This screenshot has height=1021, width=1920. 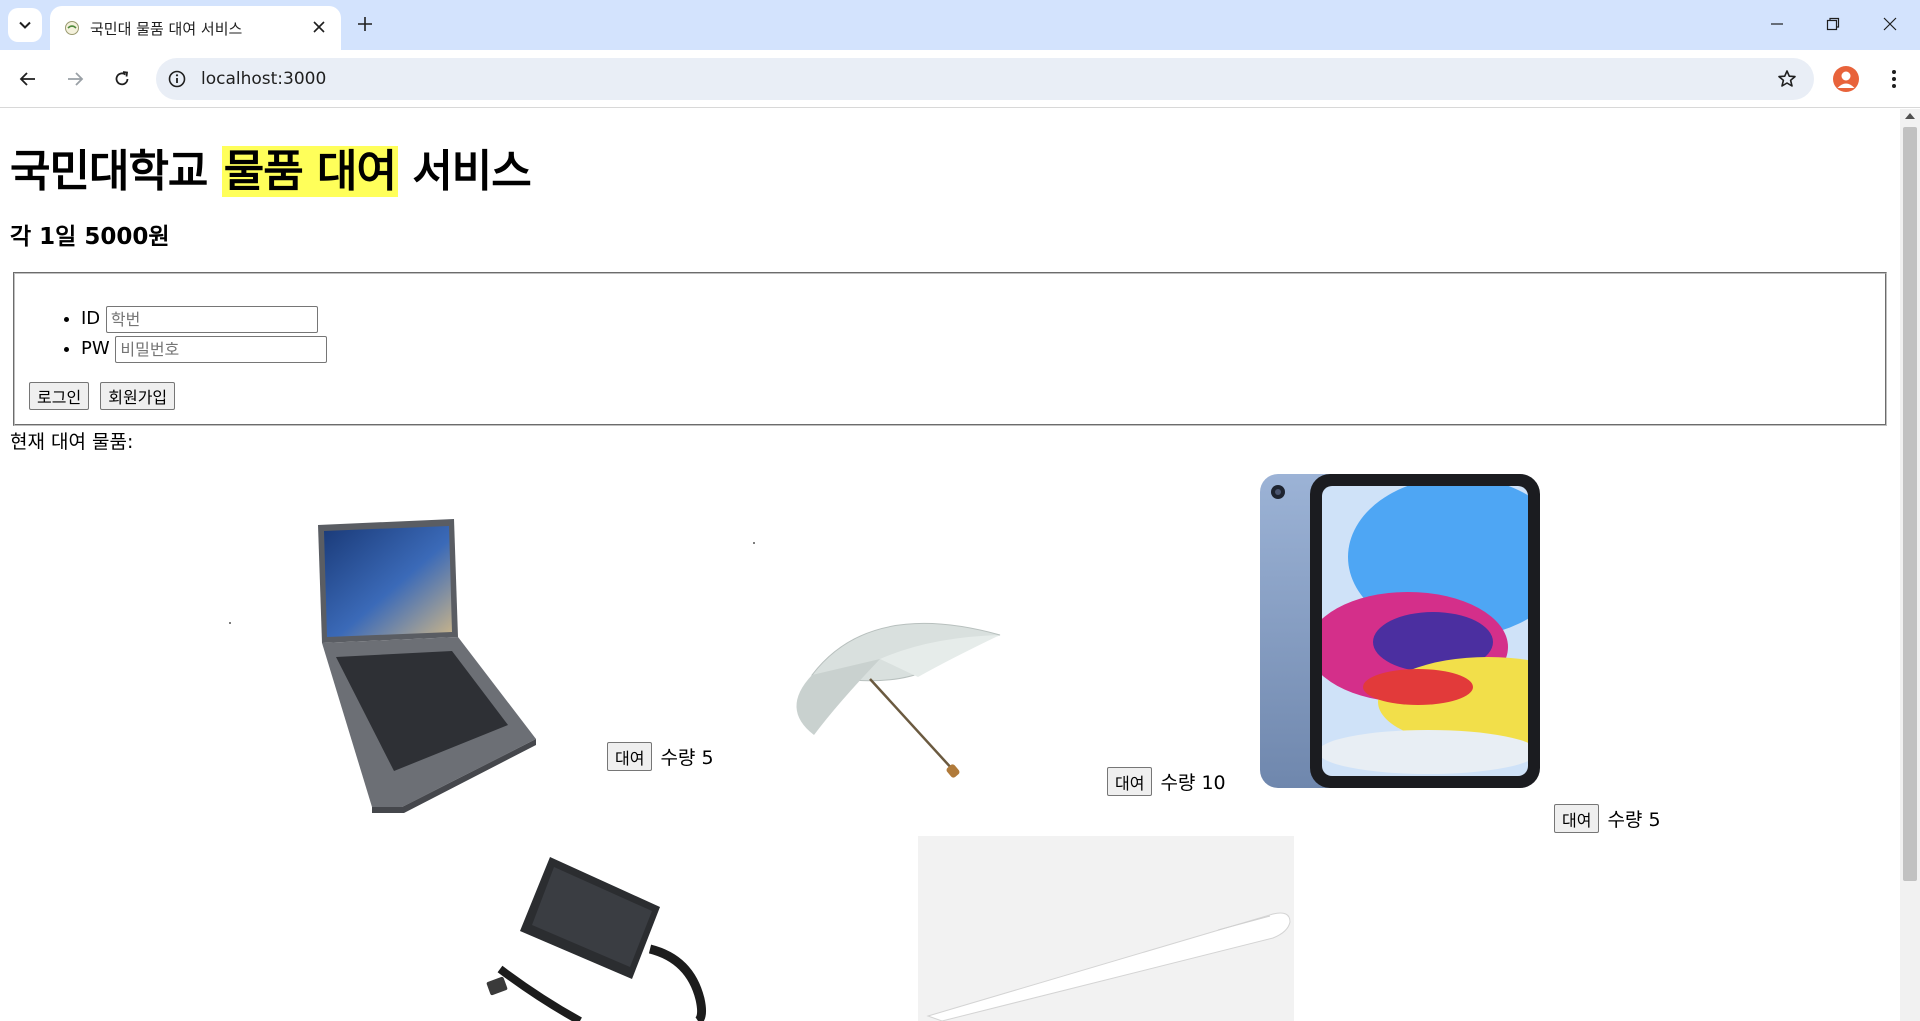 I want to click on active-tab: 국민대 물품 대여 서비스, so click(x=195, y=28).